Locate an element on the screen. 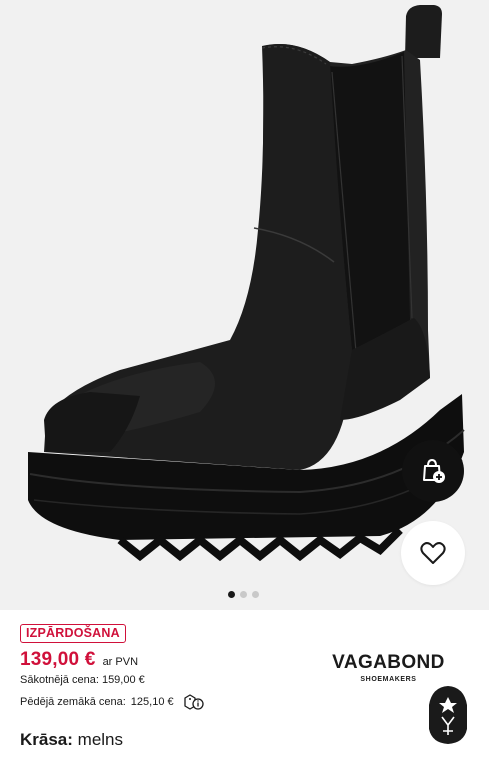  current-price: 139,00 € is located at coordinates (58, 659).